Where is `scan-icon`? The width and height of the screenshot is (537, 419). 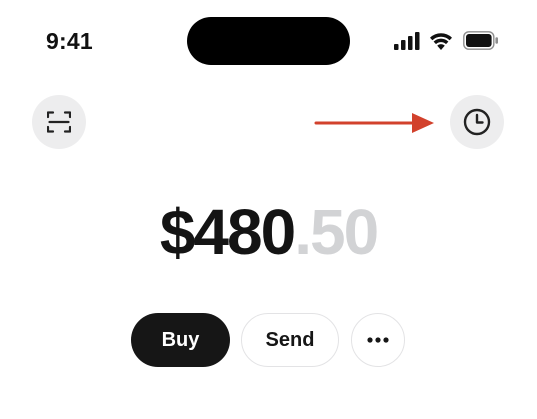 scan-icon is located at coordinates (59, 122).